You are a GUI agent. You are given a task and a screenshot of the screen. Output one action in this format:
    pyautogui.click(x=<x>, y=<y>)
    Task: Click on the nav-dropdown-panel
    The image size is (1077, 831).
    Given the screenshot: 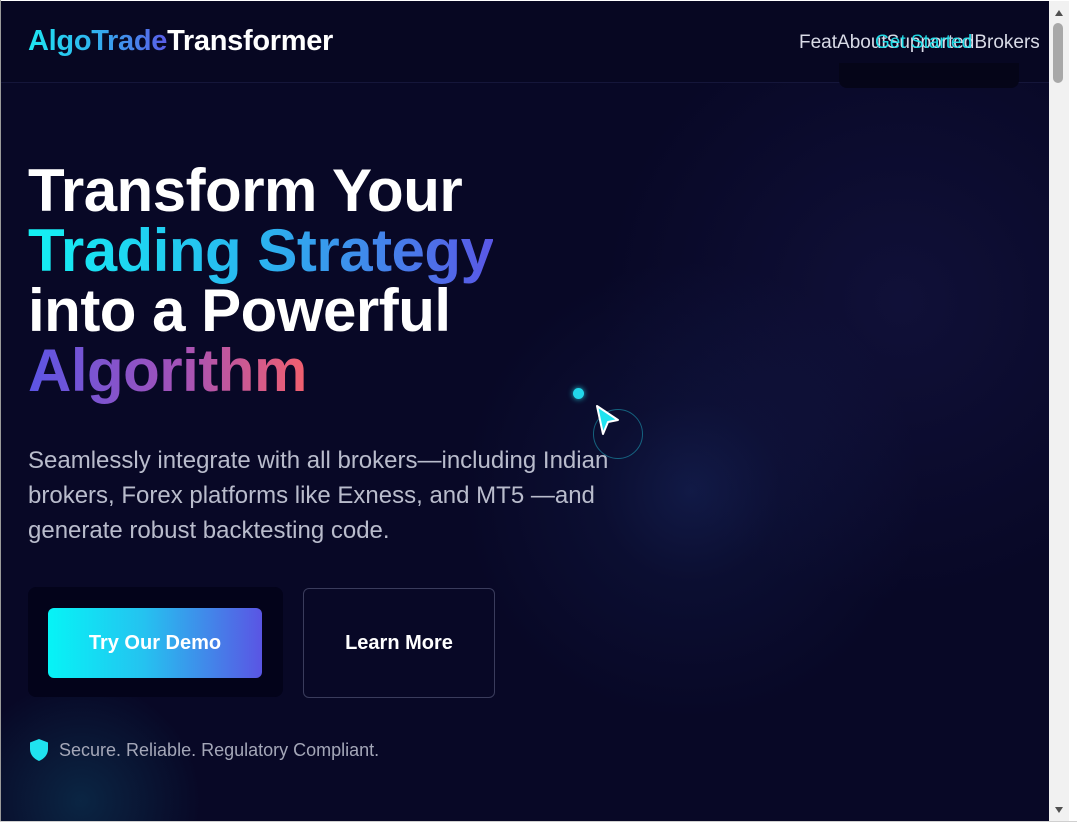 What is the action you would take?
    pyautogui.click(x=929, y=75)
    